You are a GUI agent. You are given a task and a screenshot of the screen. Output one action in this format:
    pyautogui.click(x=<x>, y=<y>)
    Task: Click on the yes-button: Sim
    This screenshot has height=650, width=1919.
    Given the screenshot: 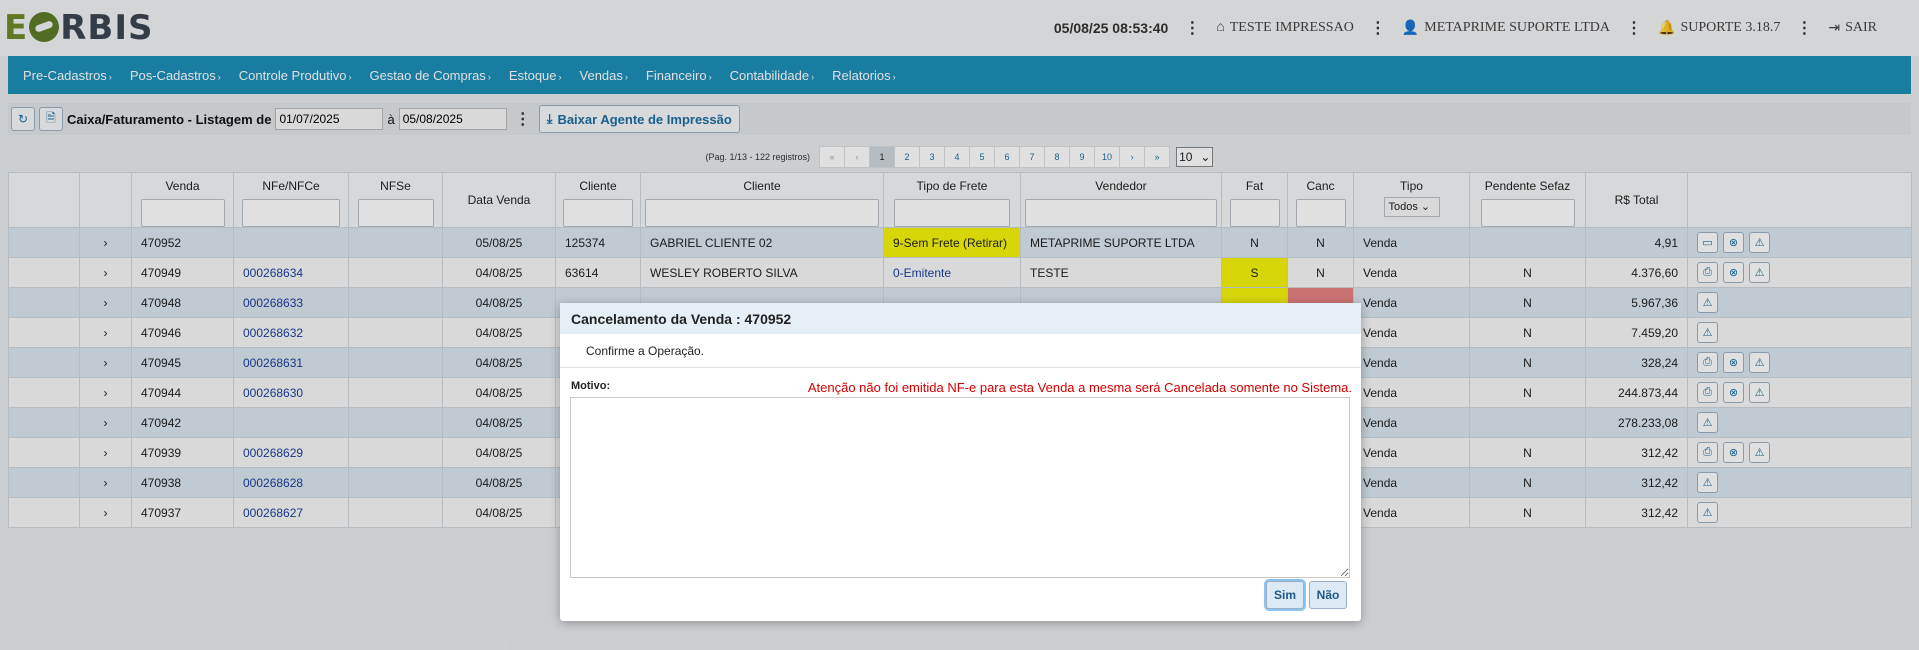 What is the action you would take?
    pyautogui.click(x=1285, y=595)
    